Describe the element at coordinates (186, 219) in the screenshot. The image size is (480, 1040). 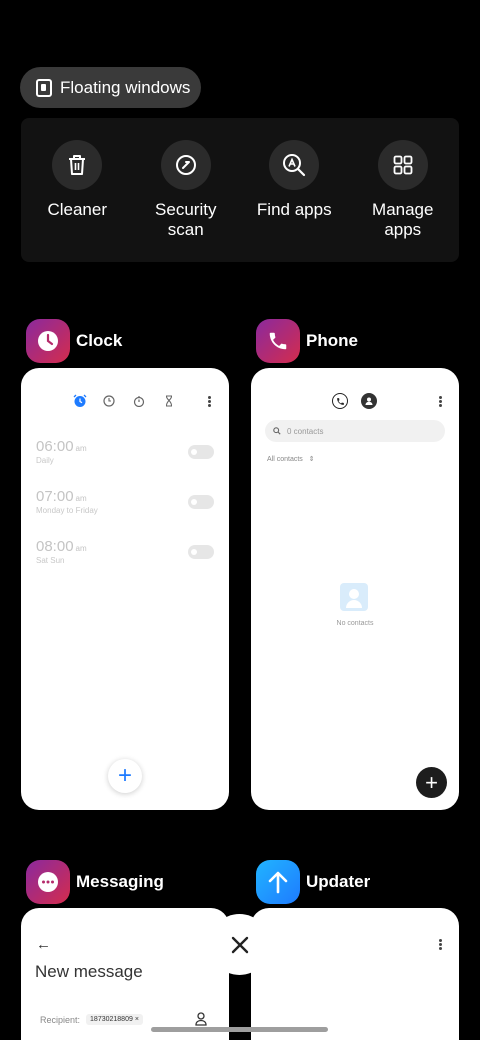
I see `security-scan-label: Security scan` at that location.